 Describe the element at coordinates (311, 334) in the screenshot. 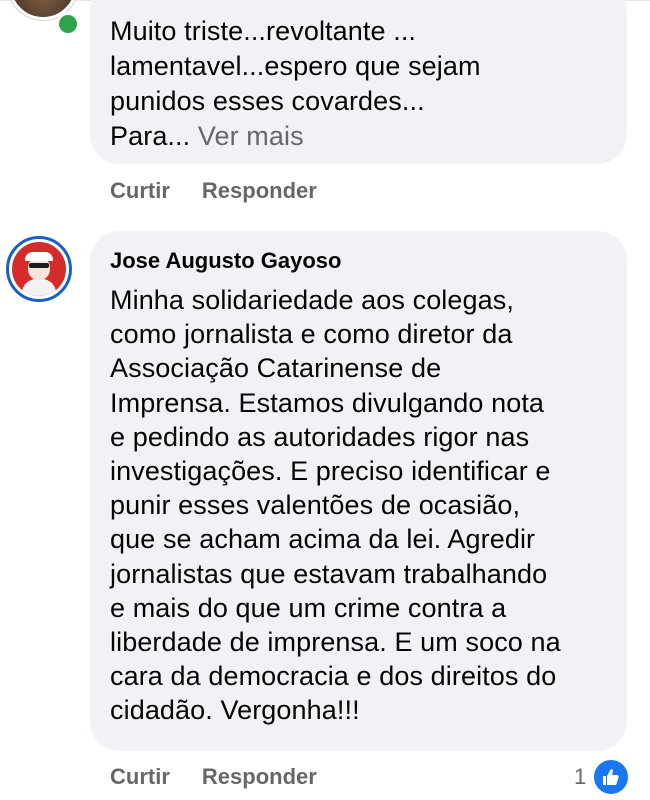

I see `comment-line: como jornalista e como diretor da` at that location.